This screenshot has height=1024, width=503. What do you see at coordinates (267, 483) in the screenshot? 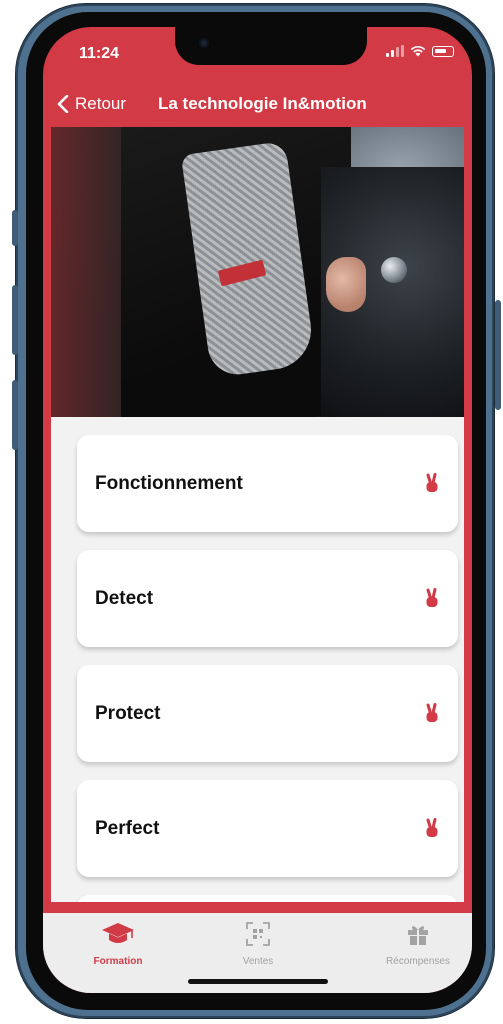
I see `module-card-fonctionnement: Fonctionnement` at bounding box center [267, 483].